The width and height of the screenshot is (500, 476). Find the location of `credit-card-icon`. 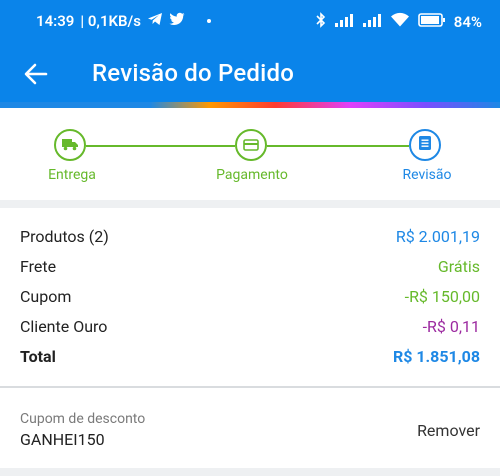

credit-card-icon is located at coordinates (251, 145).